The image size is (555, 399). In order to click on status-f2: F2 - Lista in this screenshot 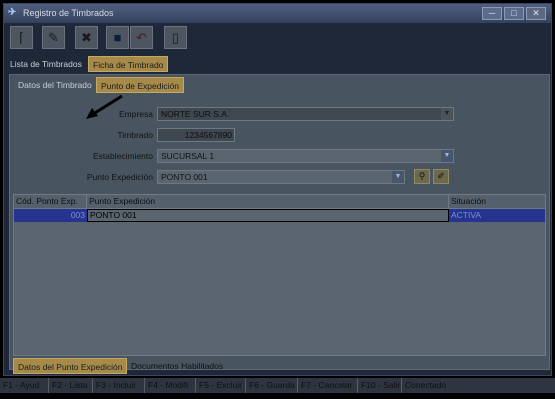, I will do `click(71, 385)`.